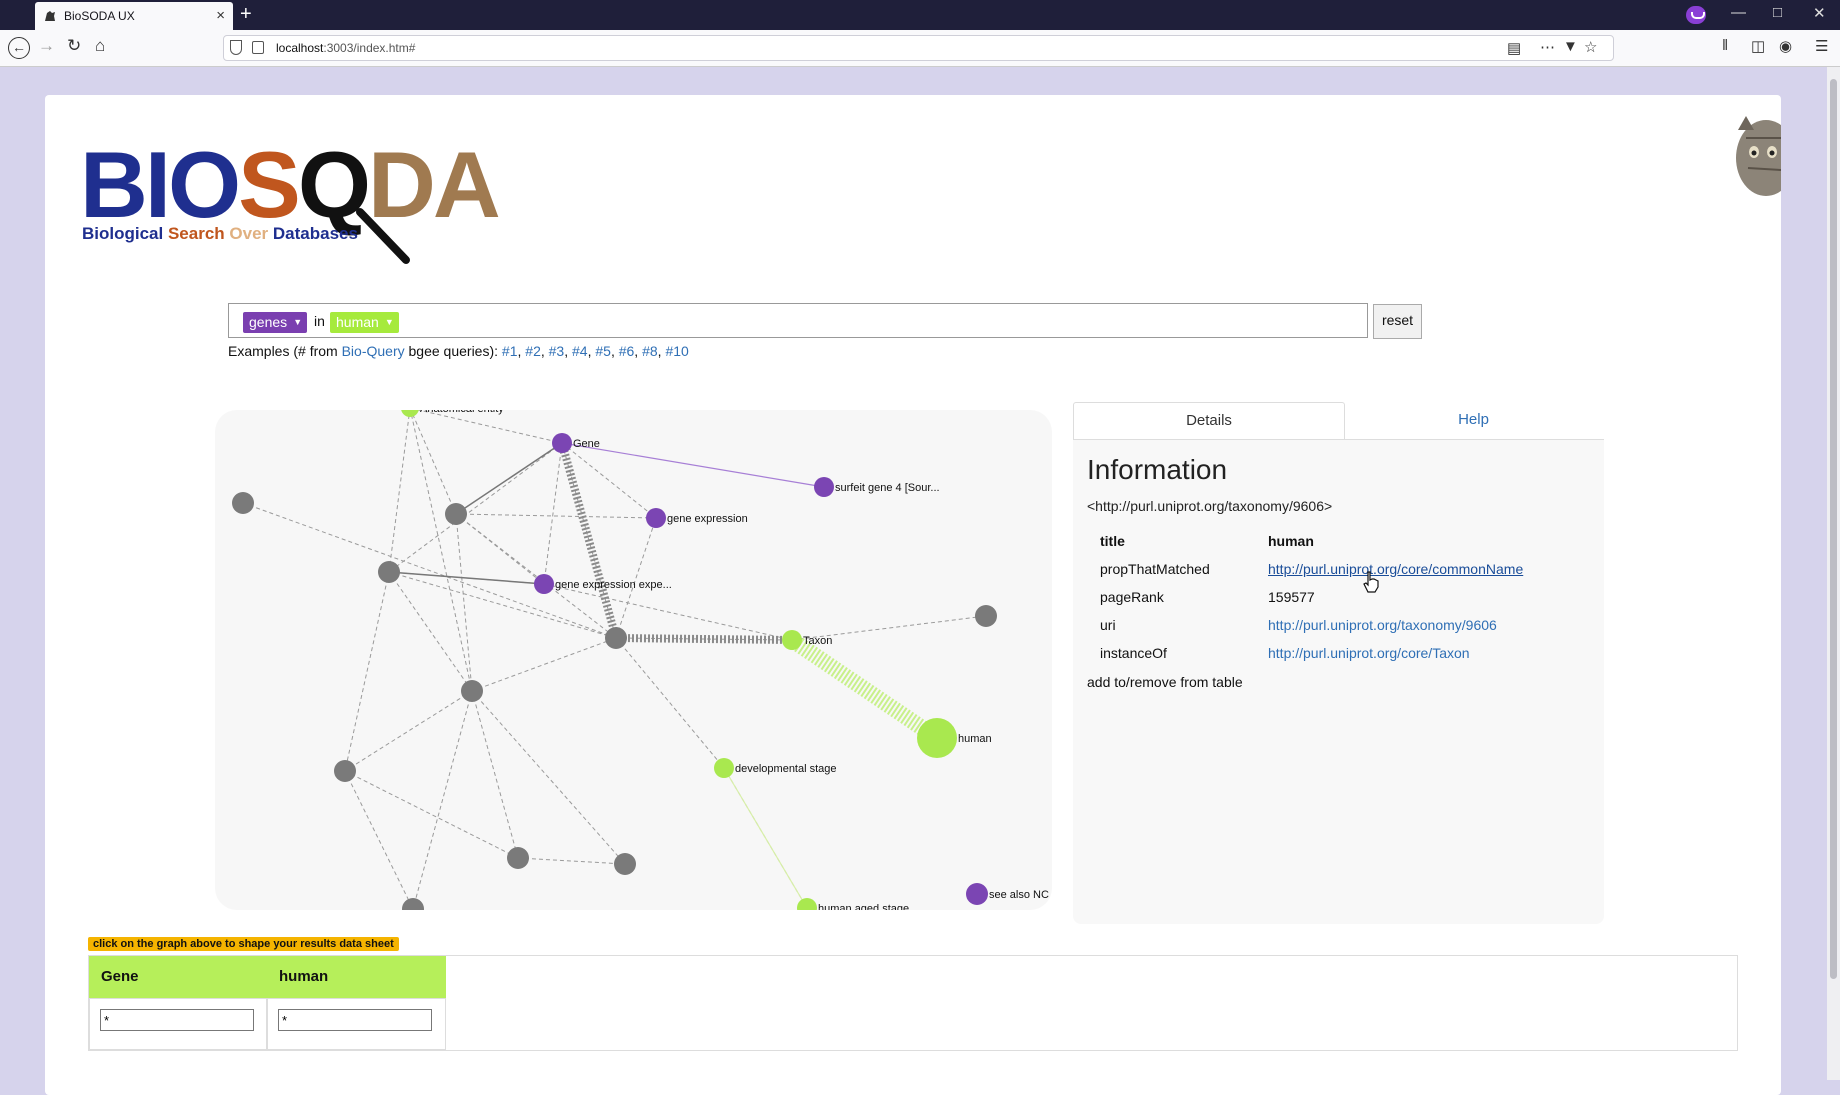 The image size is (1840, 1095). I want to click on tracking-protection-icon, so click(236, 47).